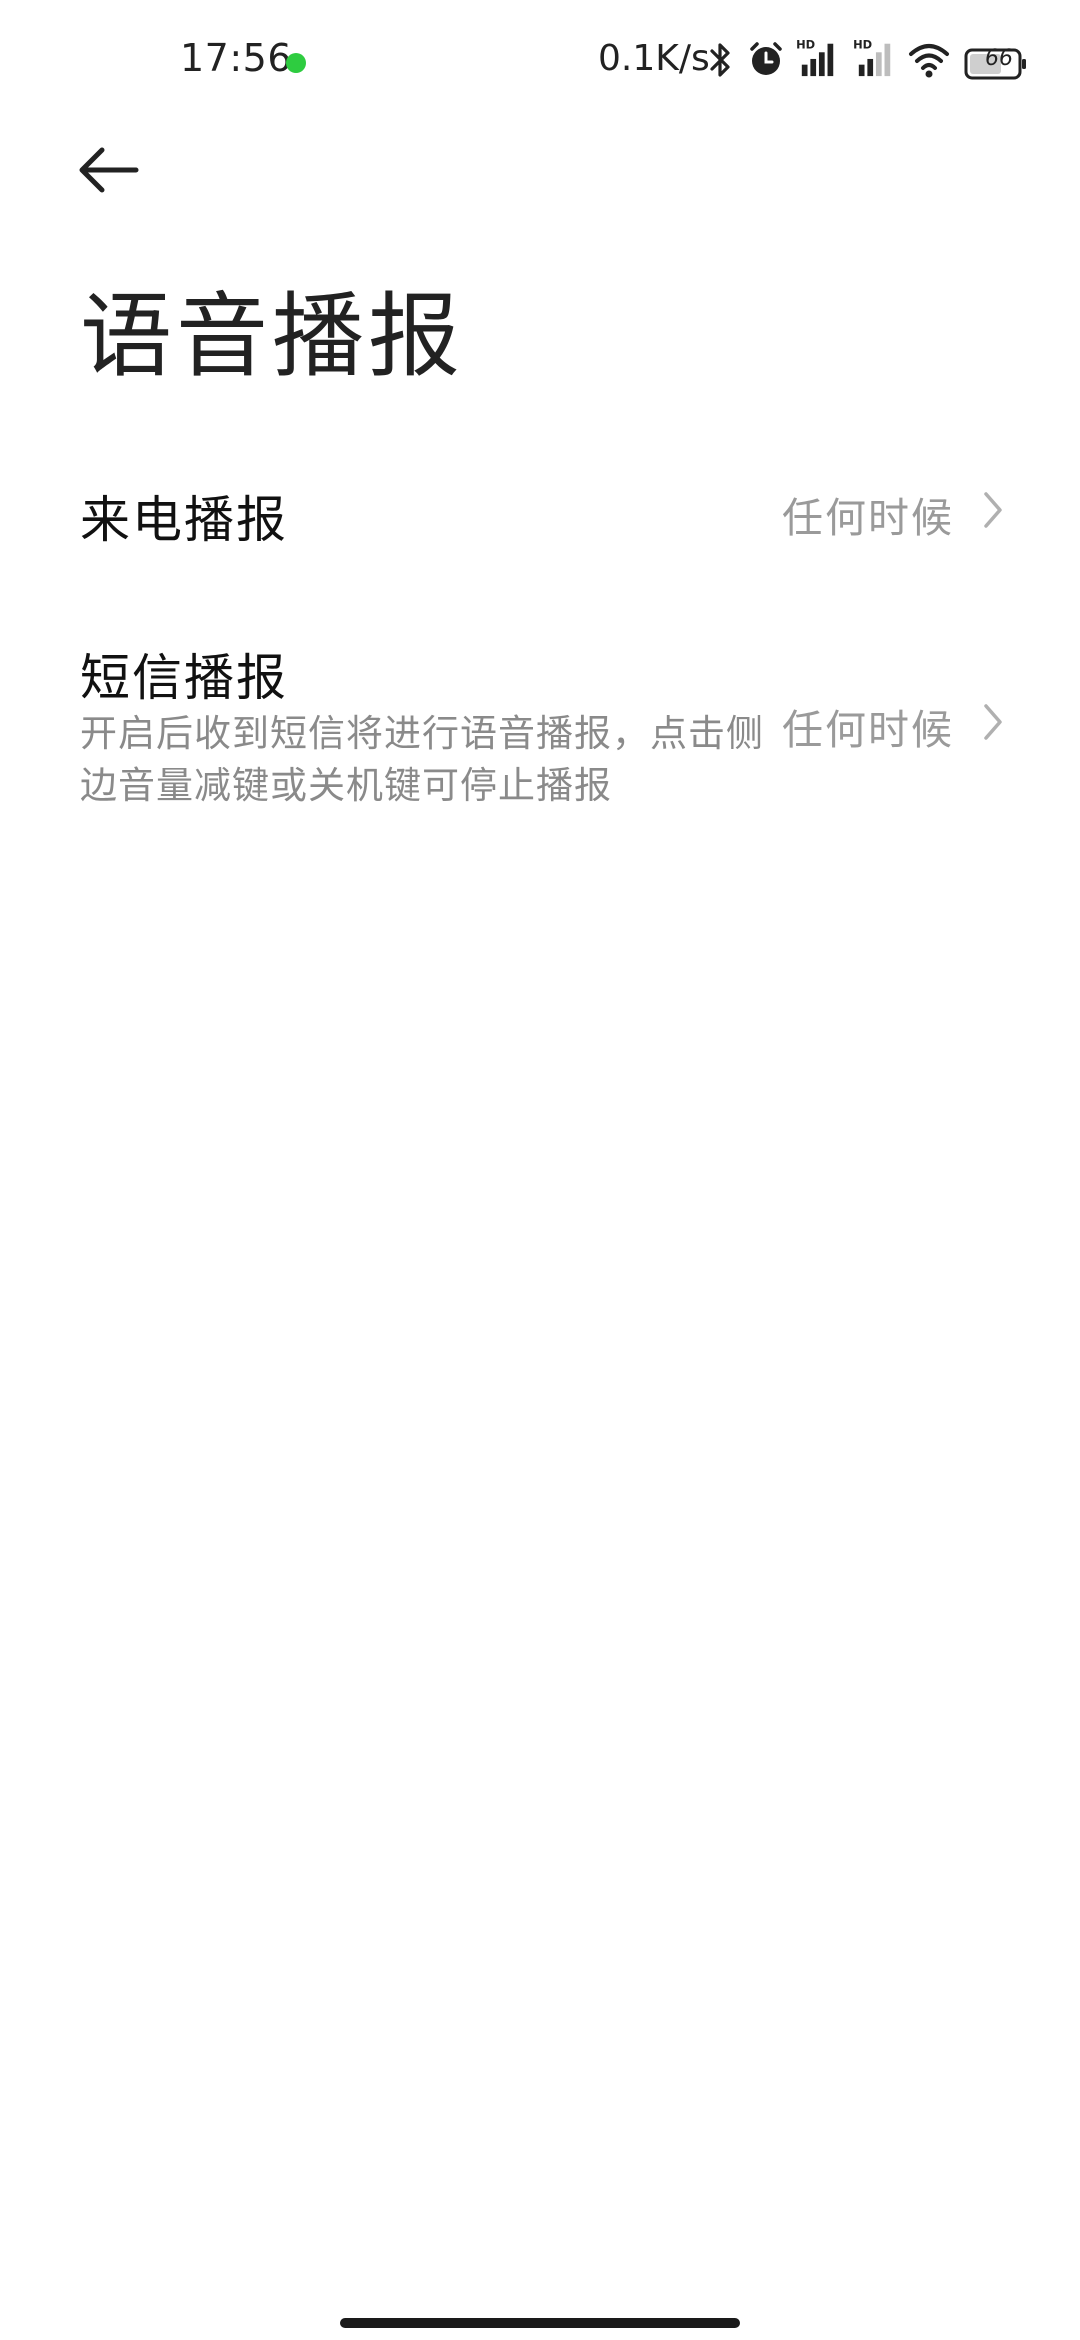  I want to click on arrow-left-icon, so click(109, 170).